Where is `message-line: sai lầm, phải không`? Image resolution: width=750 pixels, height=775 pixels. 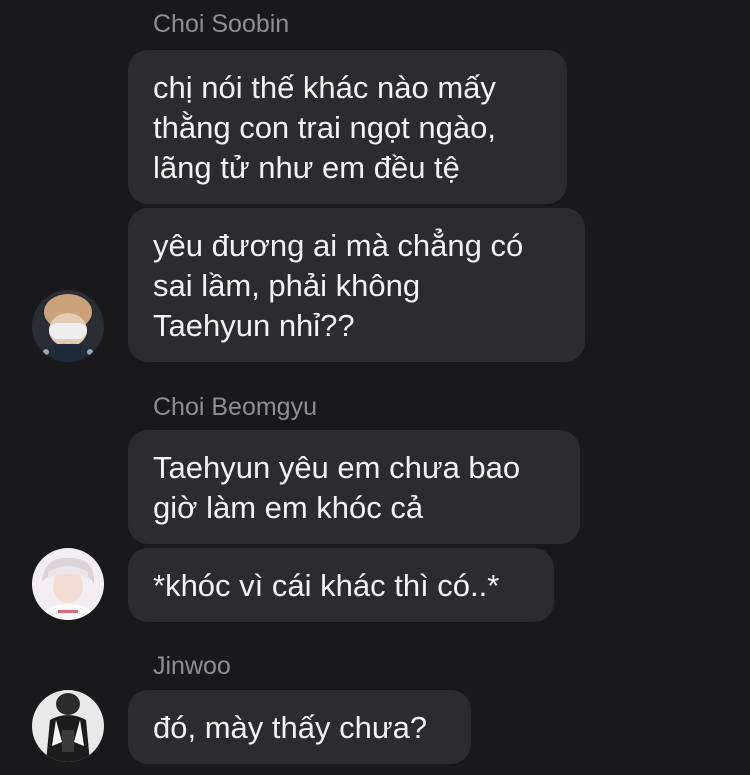
message-line: sai lầm, phải không is located at coordinates (287, 285).